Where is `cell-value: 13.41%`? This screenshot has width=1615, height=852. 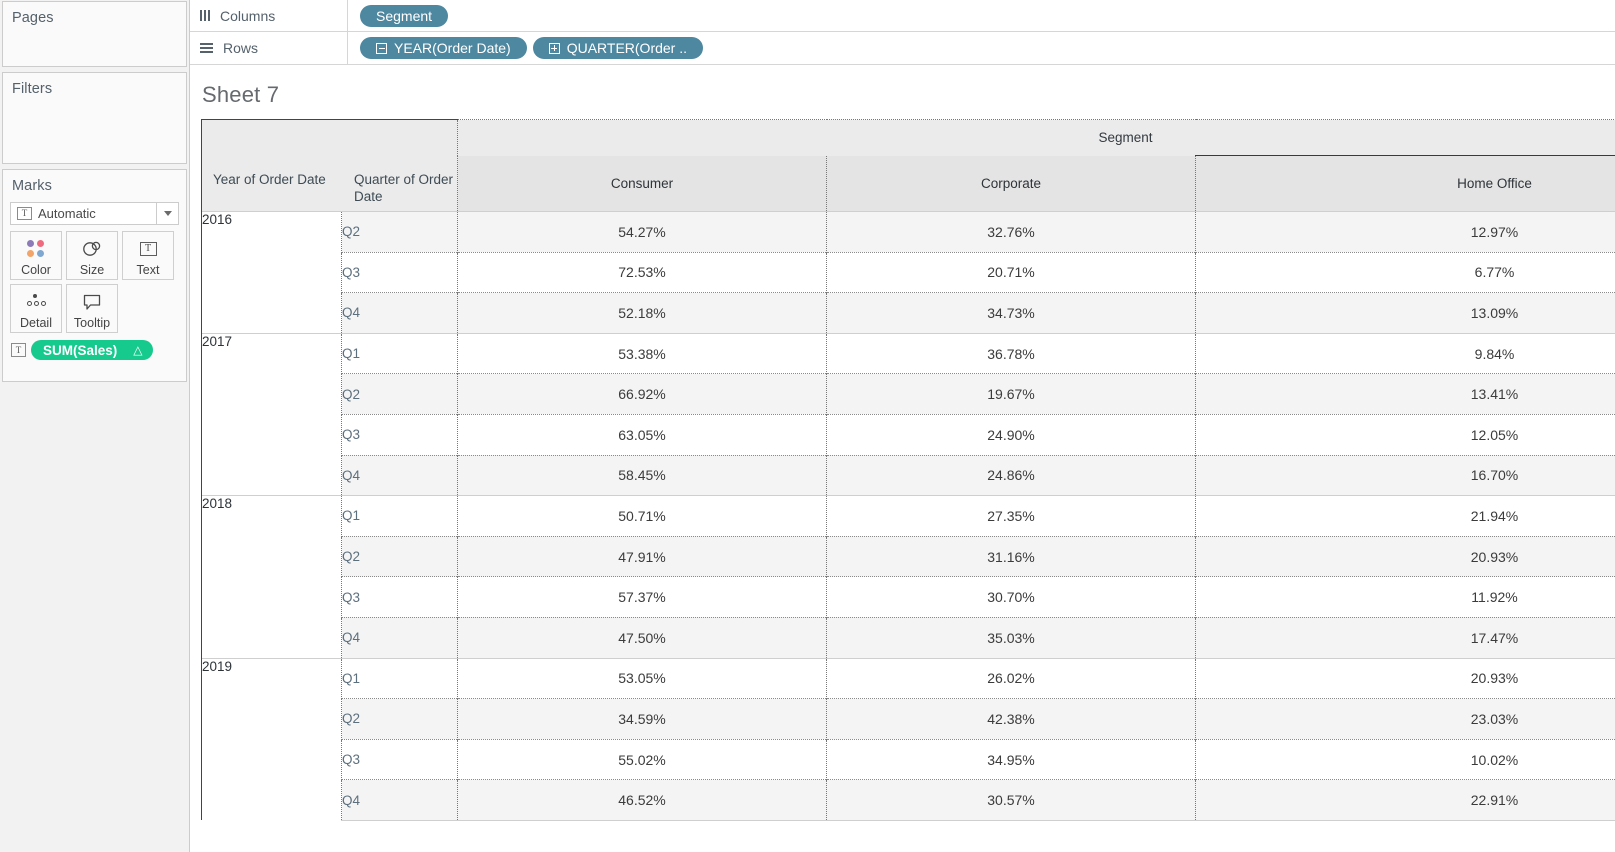 cell-value: 13.41% is located at coordinates (1404, 394).